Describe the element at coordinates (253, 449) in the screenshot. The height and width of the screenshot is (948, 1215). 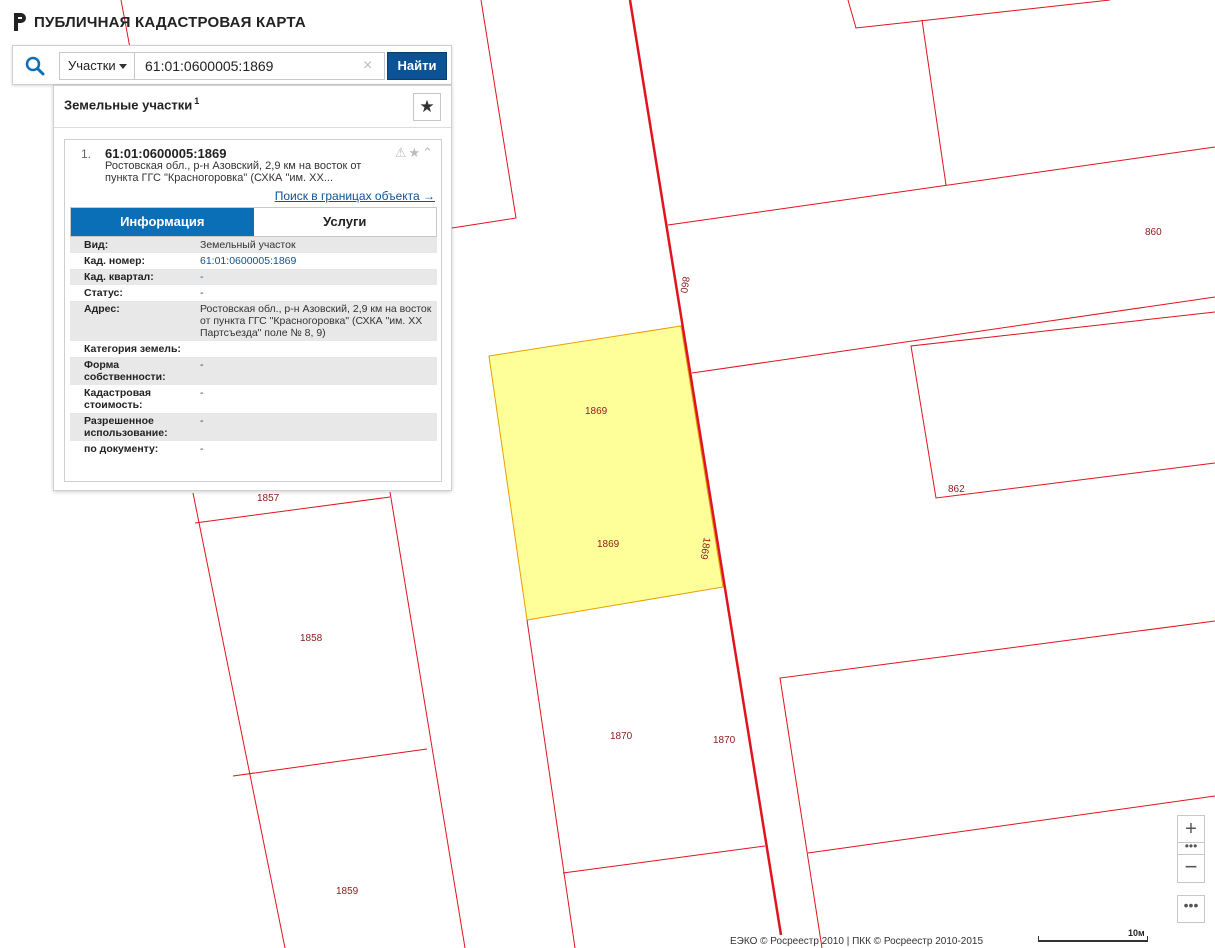
I see `info-row: по документу: -` at that location.